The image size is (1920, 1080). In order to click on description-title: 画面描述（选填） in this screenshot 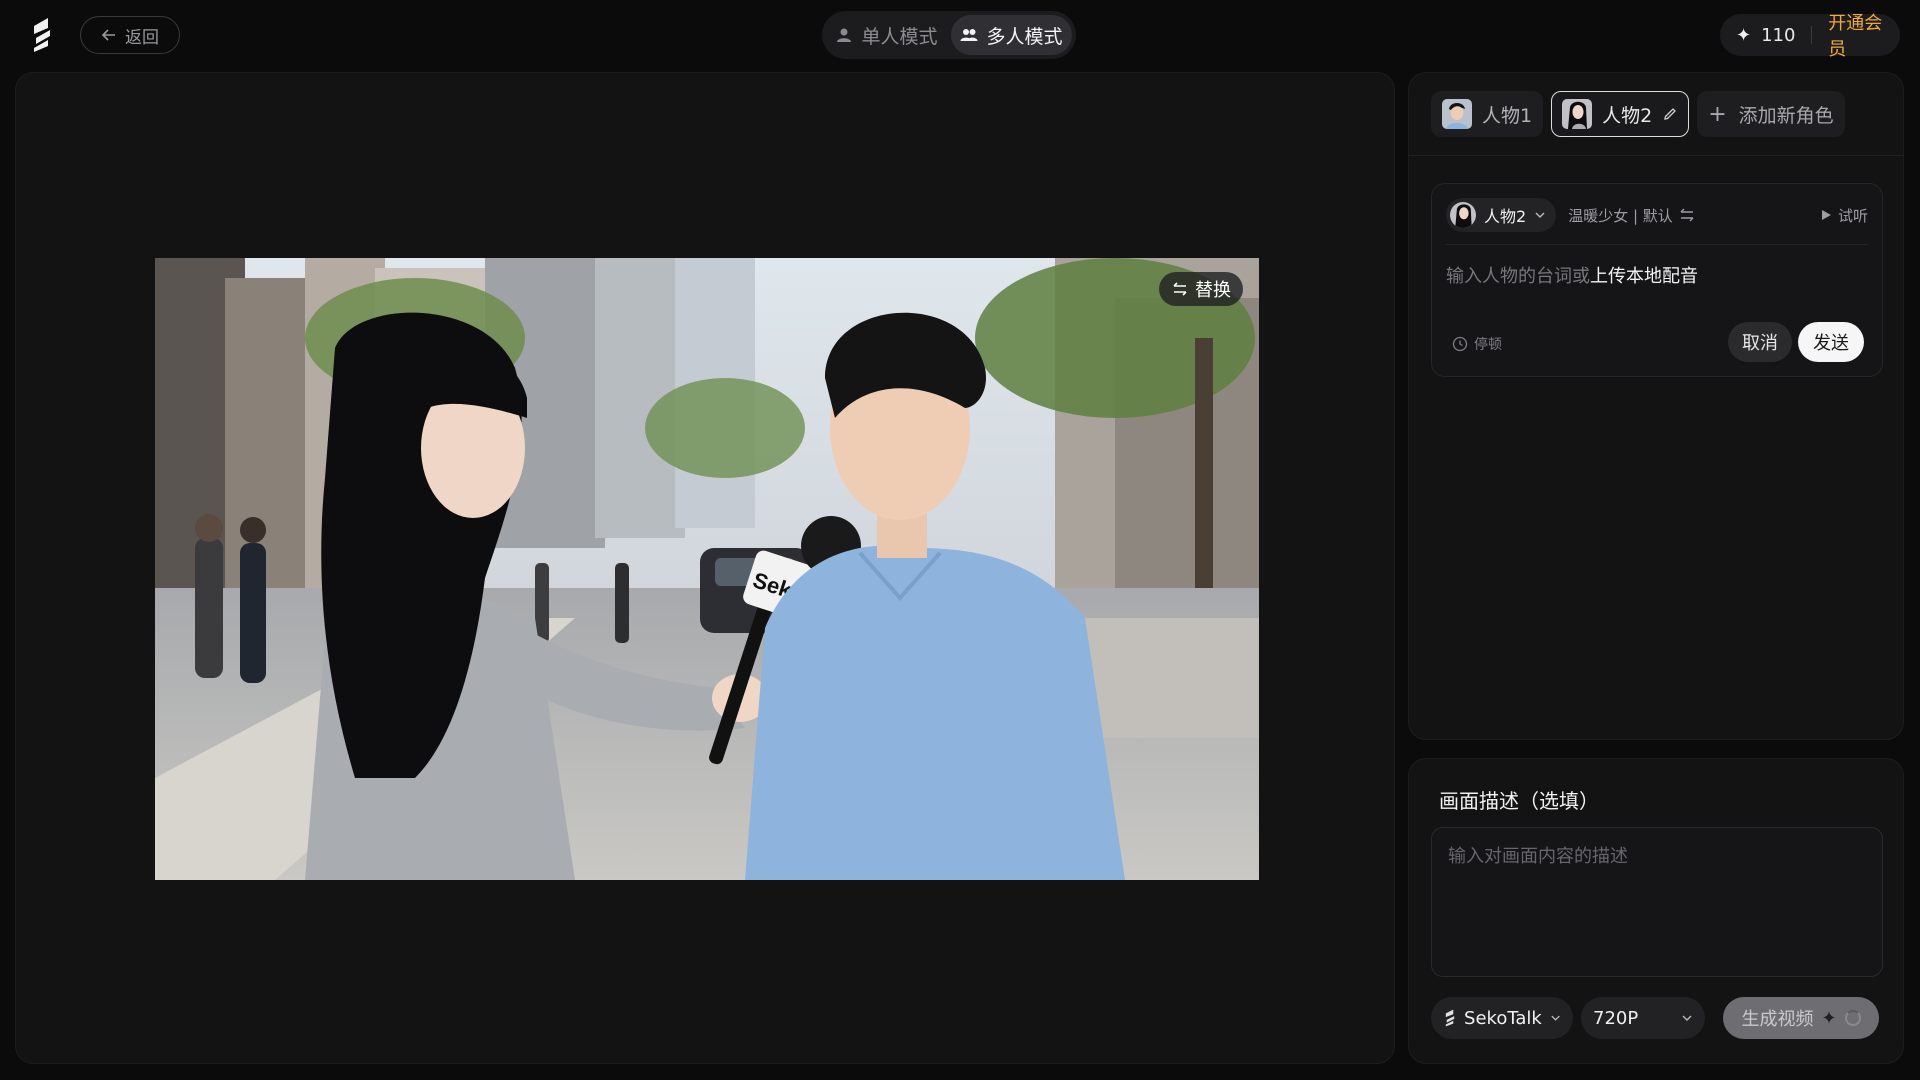, I will do `click(1519, 801)`.